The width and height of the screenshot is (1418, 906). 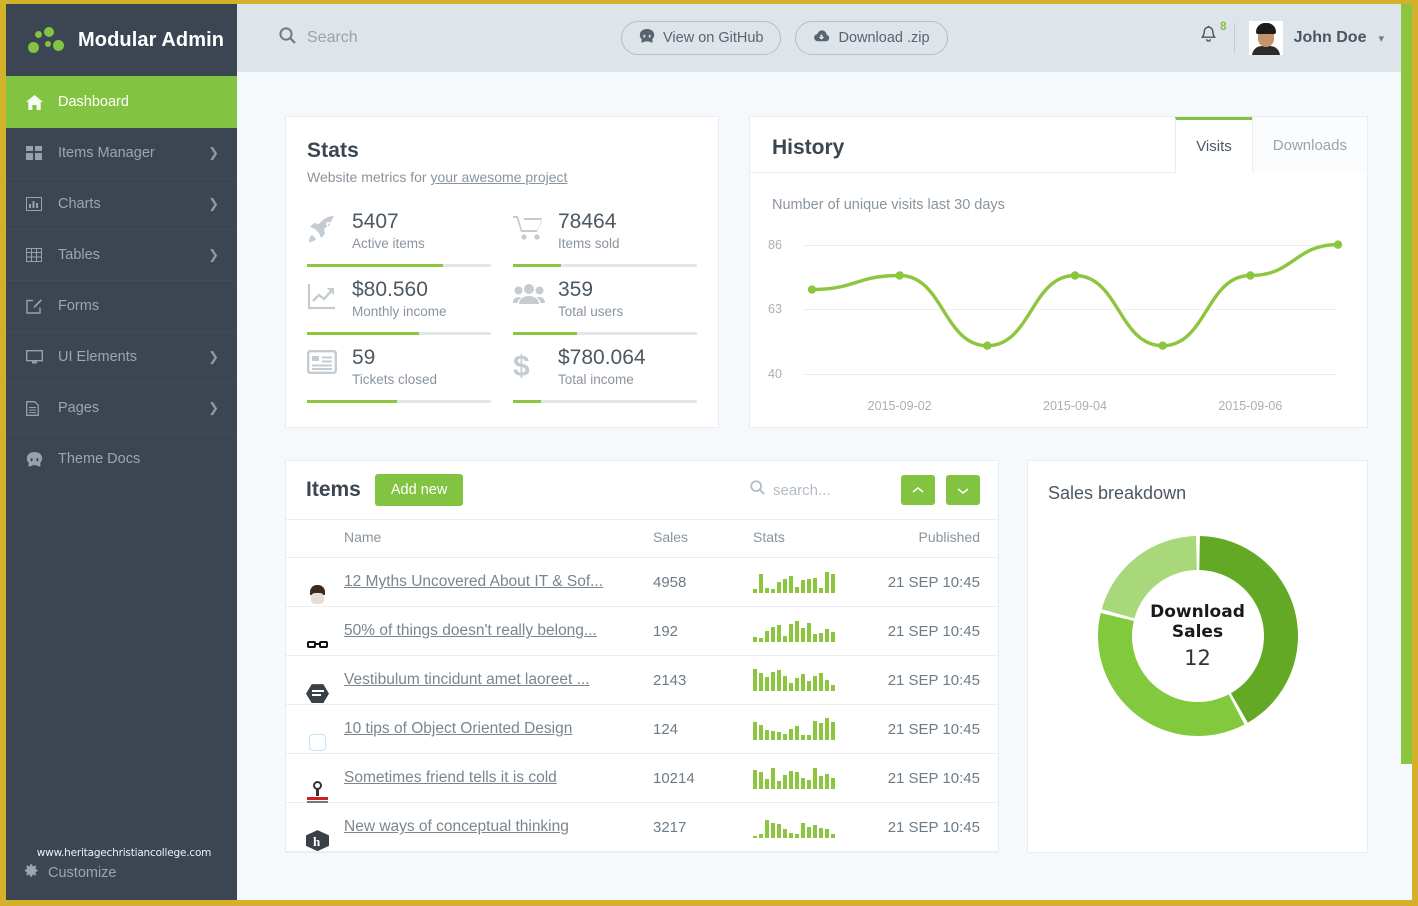 What do you see at coordinates (79, 254) in the screenshot?
I see `sidebar-item-label: Tables` at bounding box center [79, 254].